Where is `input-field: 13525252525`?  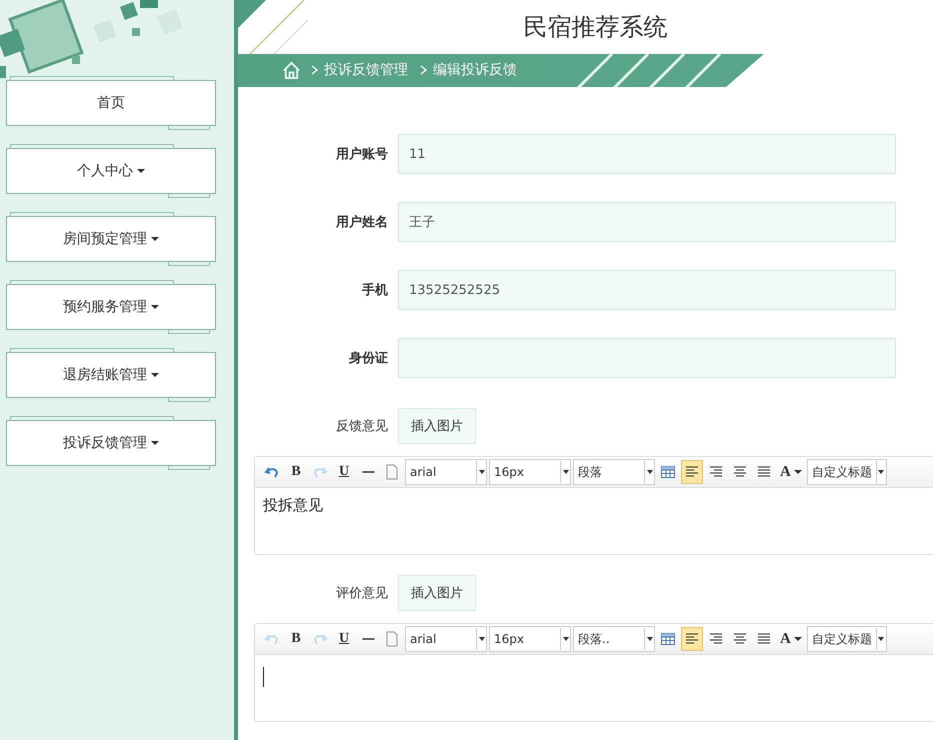 input-field: 13525252525 is located at coordinates (647, 290).